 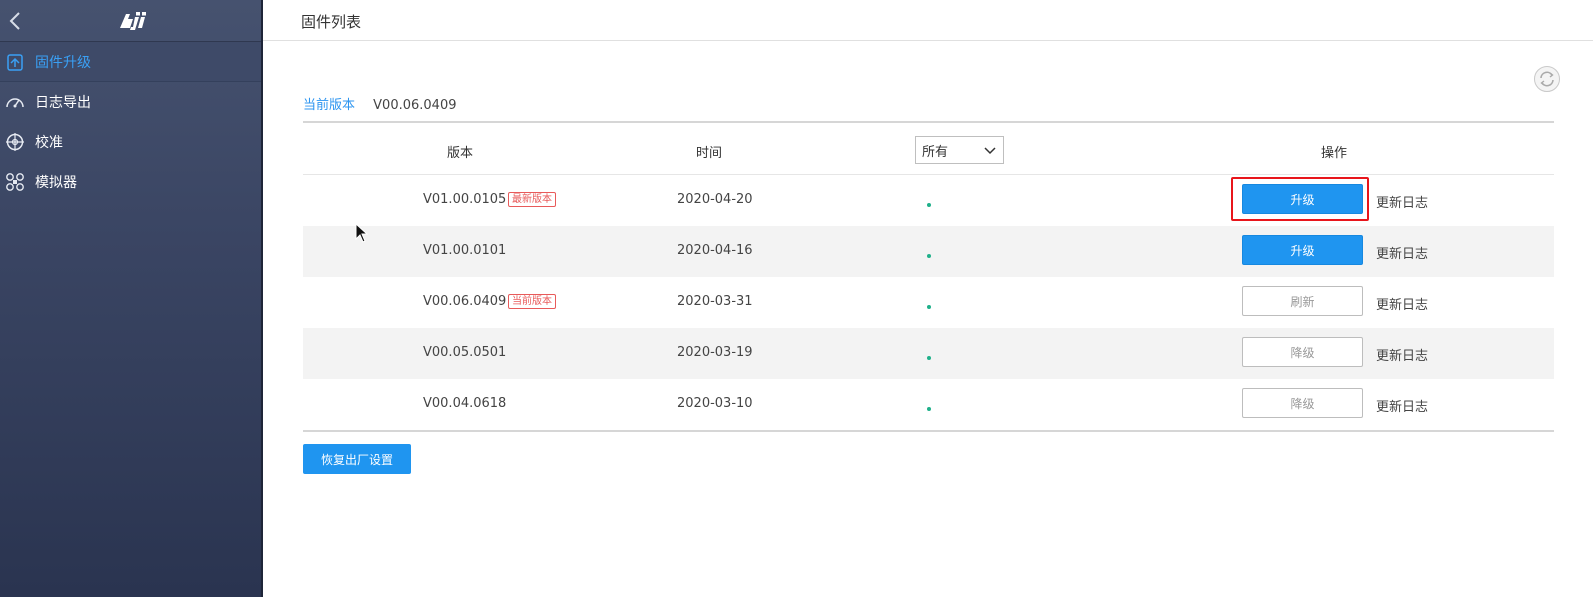 What do you see at coordinates (715, 250) in the screenshot?
I see `time-cell: 2020-04-16` at bounding box center [715, 250].